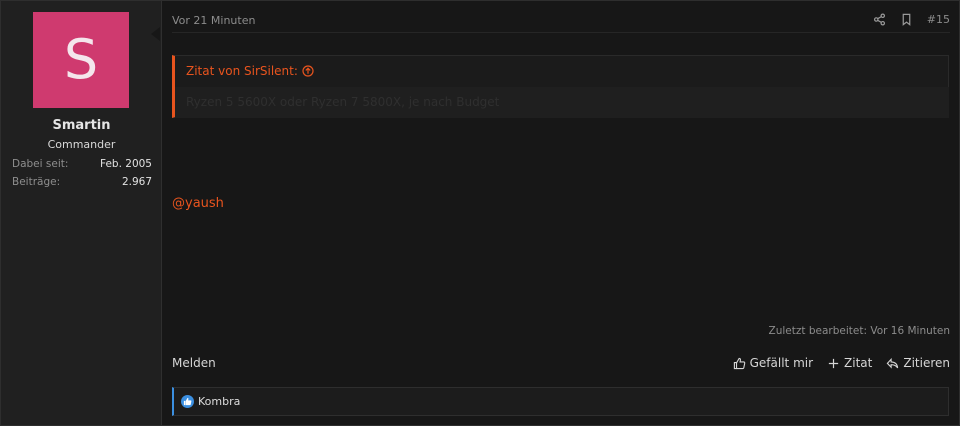  Describe the element at coordinates (926, 363) in the screenshot. I see `reply-label: Zitieren` at that location.